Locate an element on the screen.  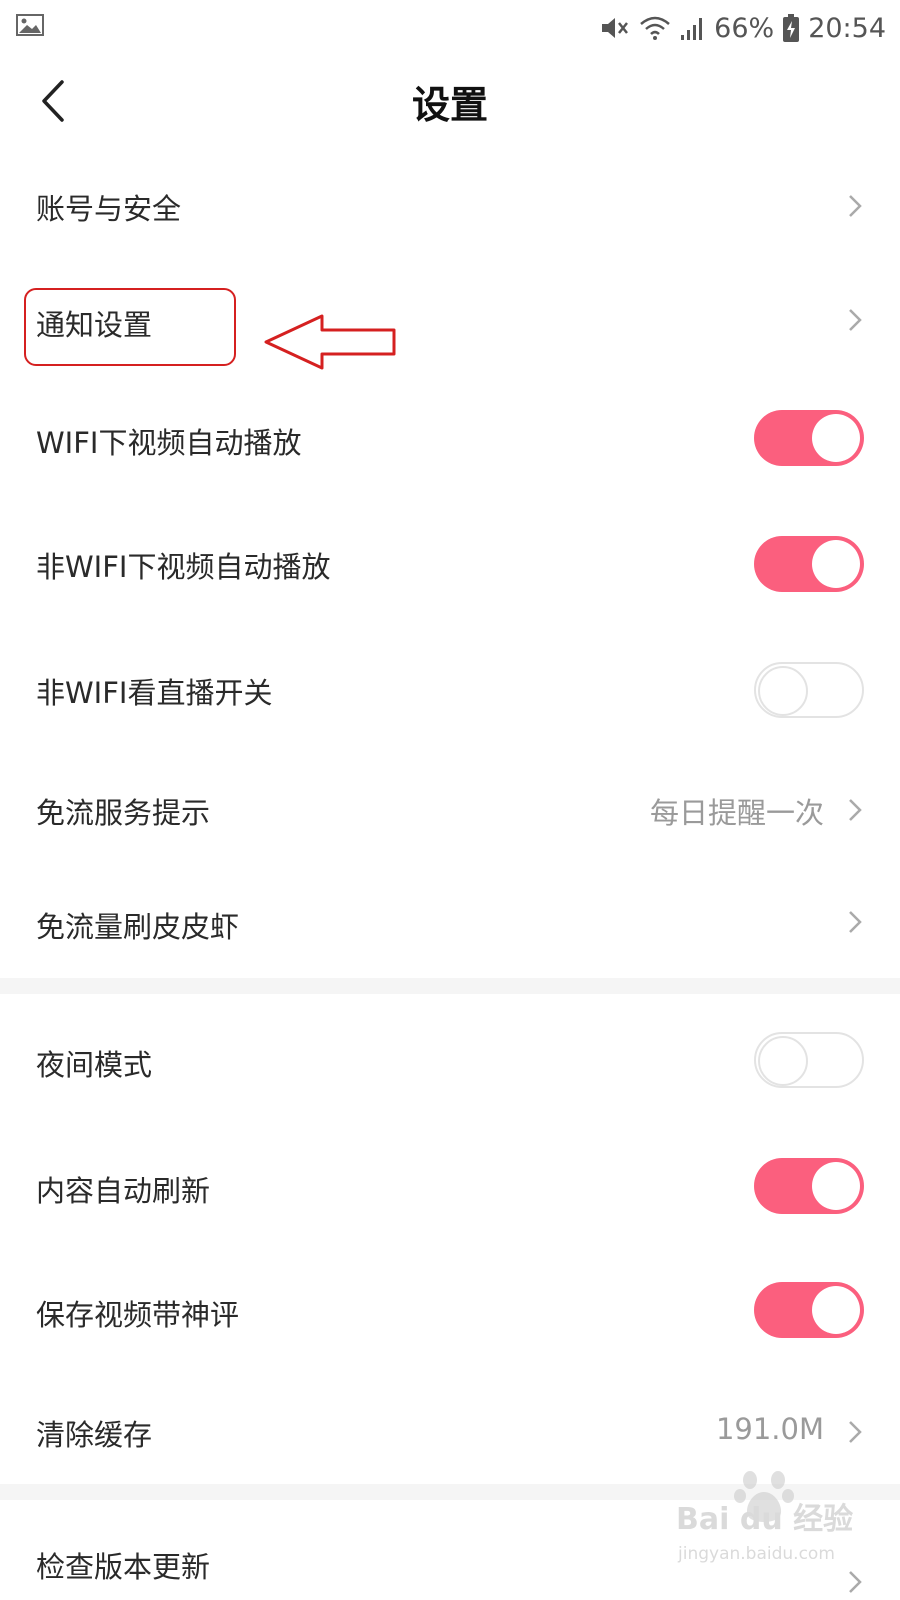
mute-vibrate-icon is located at coordinates (615, 28).